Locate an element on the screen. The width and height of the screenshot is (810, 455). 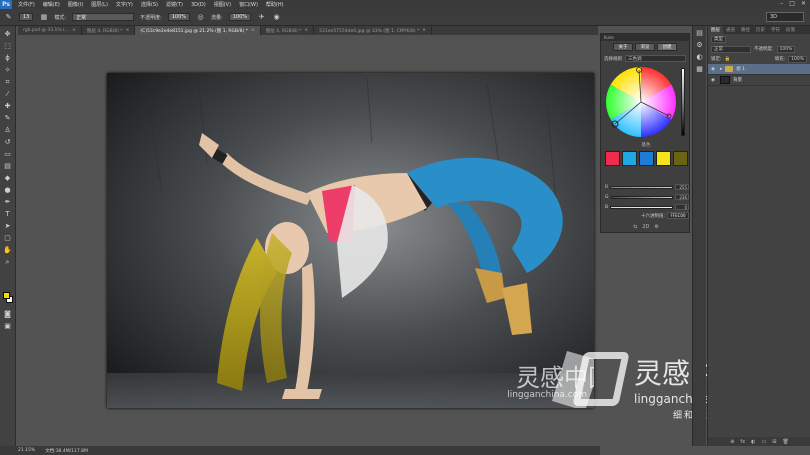
adjustment-layer-icon: ◐ is located at coordinates (753, 442).